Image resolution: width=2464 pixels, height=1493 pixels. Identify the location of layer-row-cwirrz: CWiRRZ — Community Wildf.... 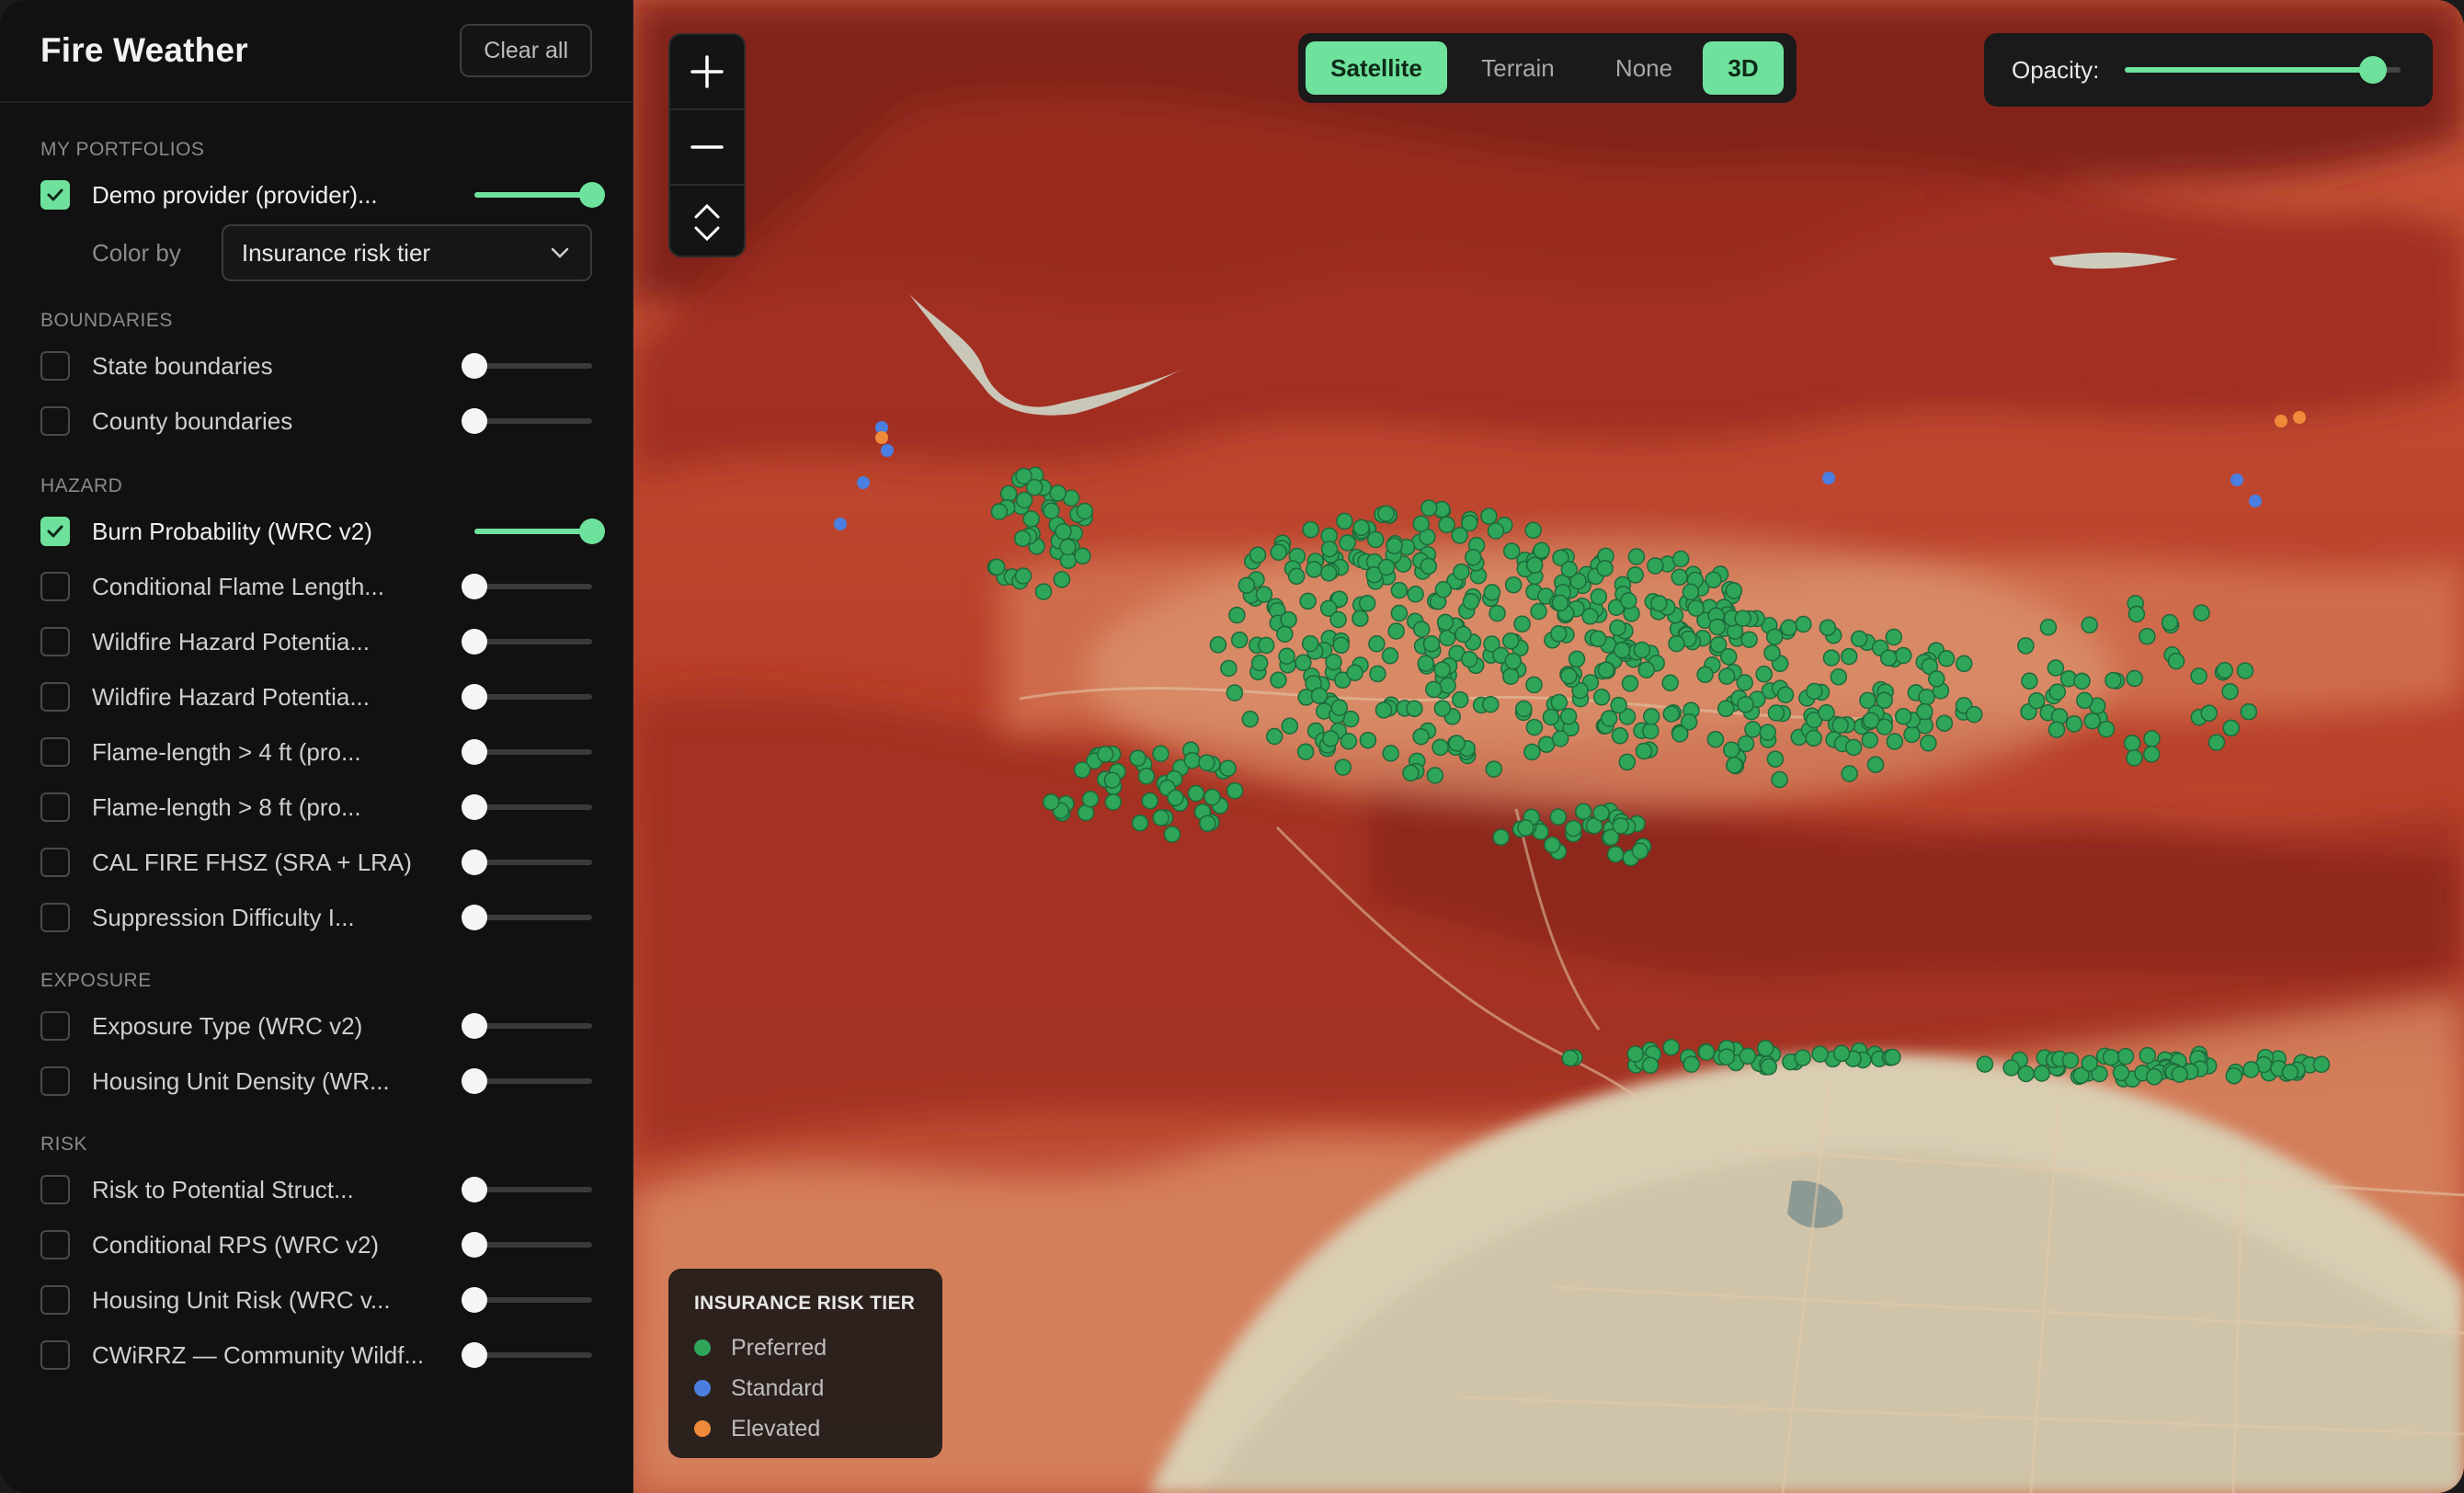
(316, 1355).